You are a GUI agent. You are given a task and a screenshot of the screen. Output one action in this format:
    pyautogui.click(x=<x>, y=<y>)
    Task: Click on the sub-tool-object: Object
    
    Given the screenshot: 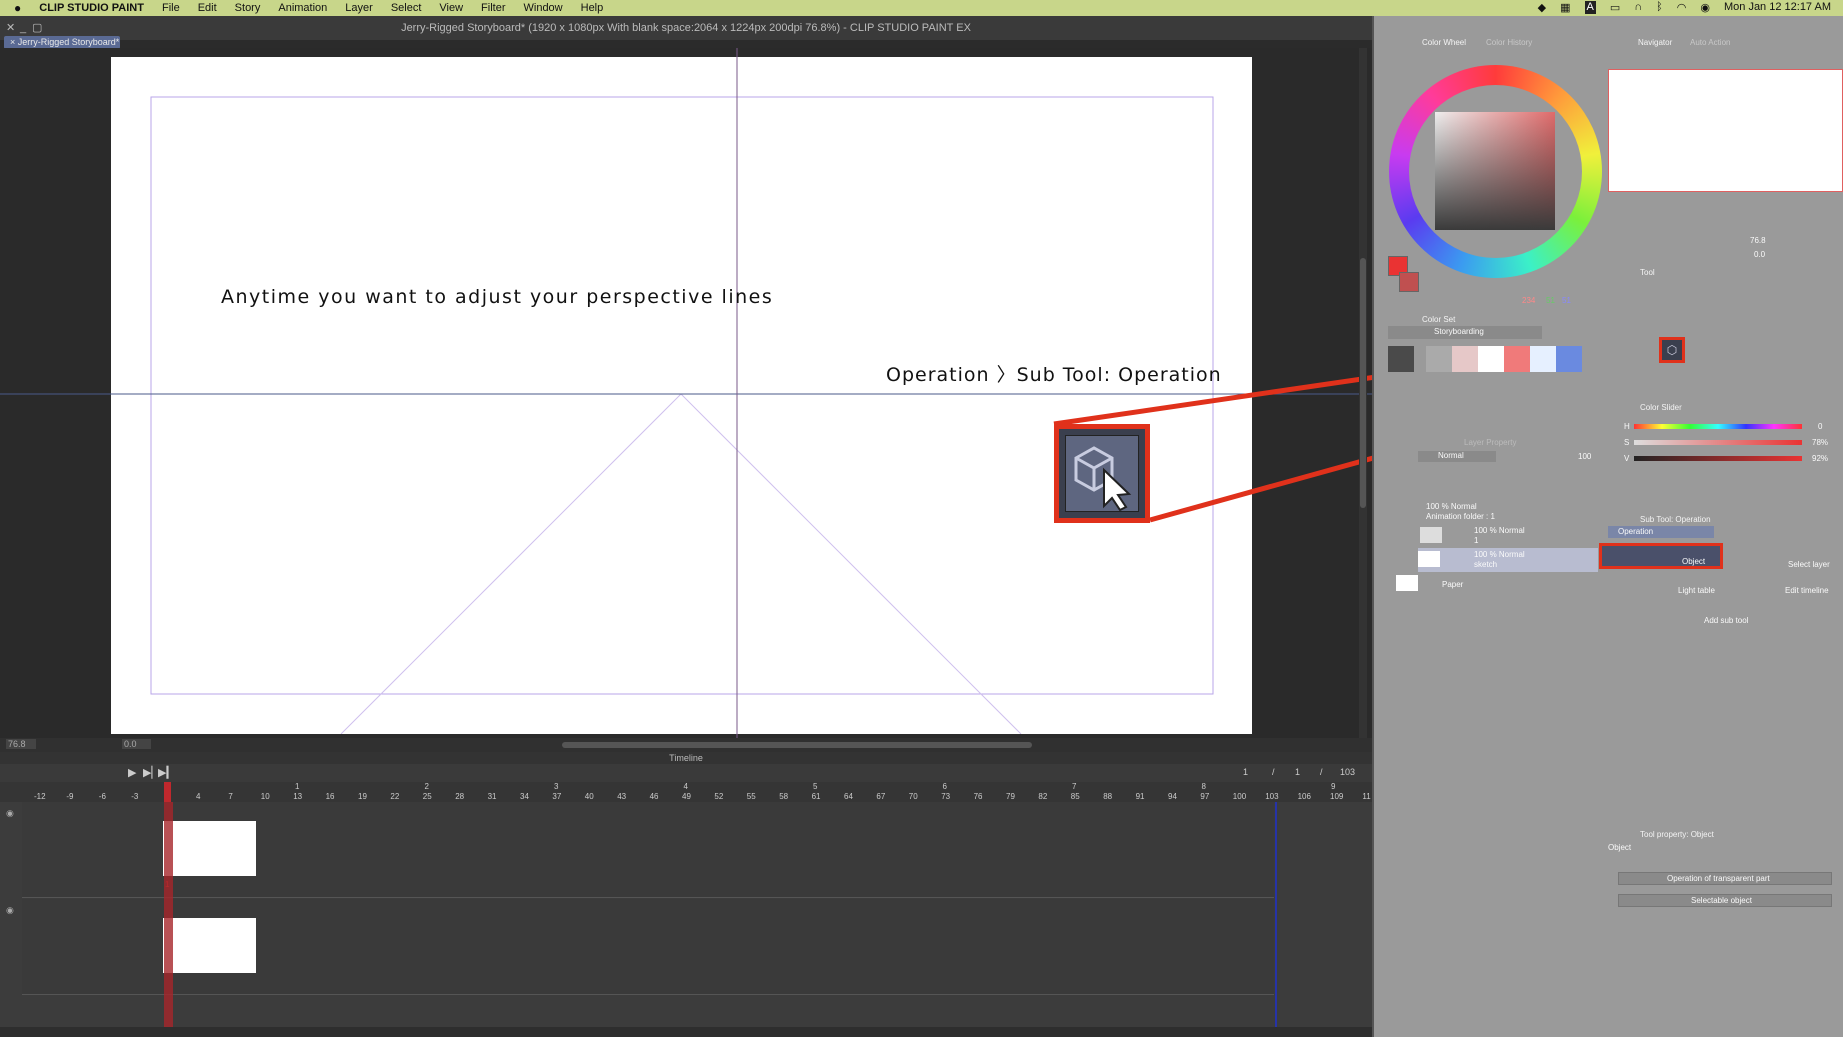 What is the action you would take?
    pyautogui.click(x=1661, y=556)
    